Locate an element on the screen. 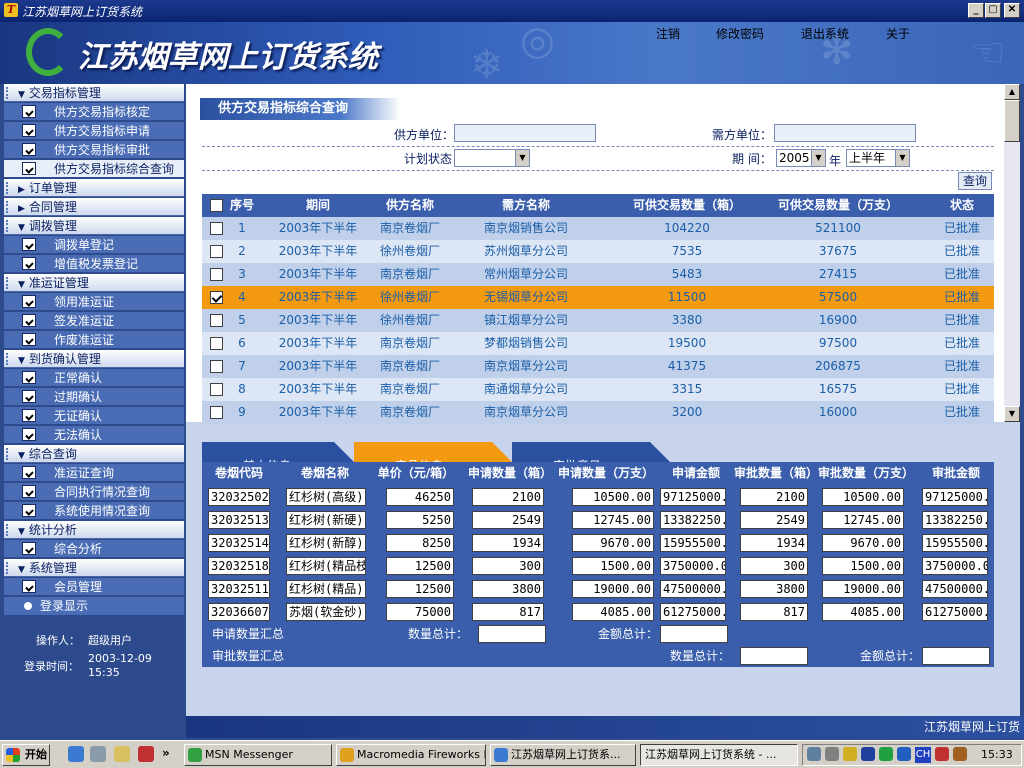 This screenshot has width=1024, height=768. nav-logout: 注销 is located at coordinates (668, 33).